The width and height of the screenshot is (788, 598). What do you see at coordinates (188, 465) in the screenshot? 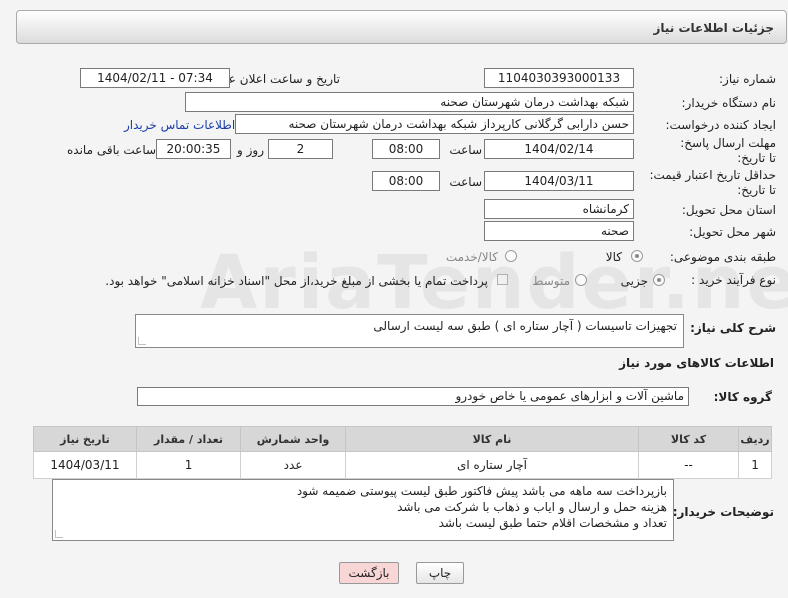
I see `cell-qty: 1` at bounding box center [188, 465].